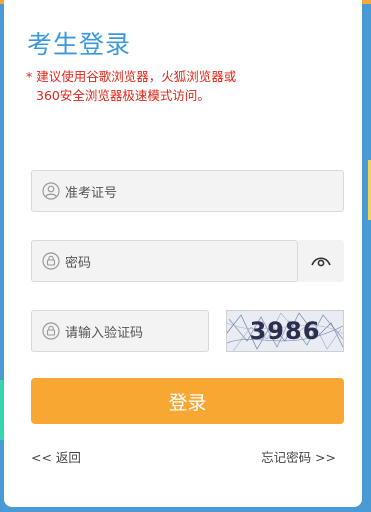 This screenshot has height=512, width=371. I want to click on toggle-password-visibility, so click(321, 261).